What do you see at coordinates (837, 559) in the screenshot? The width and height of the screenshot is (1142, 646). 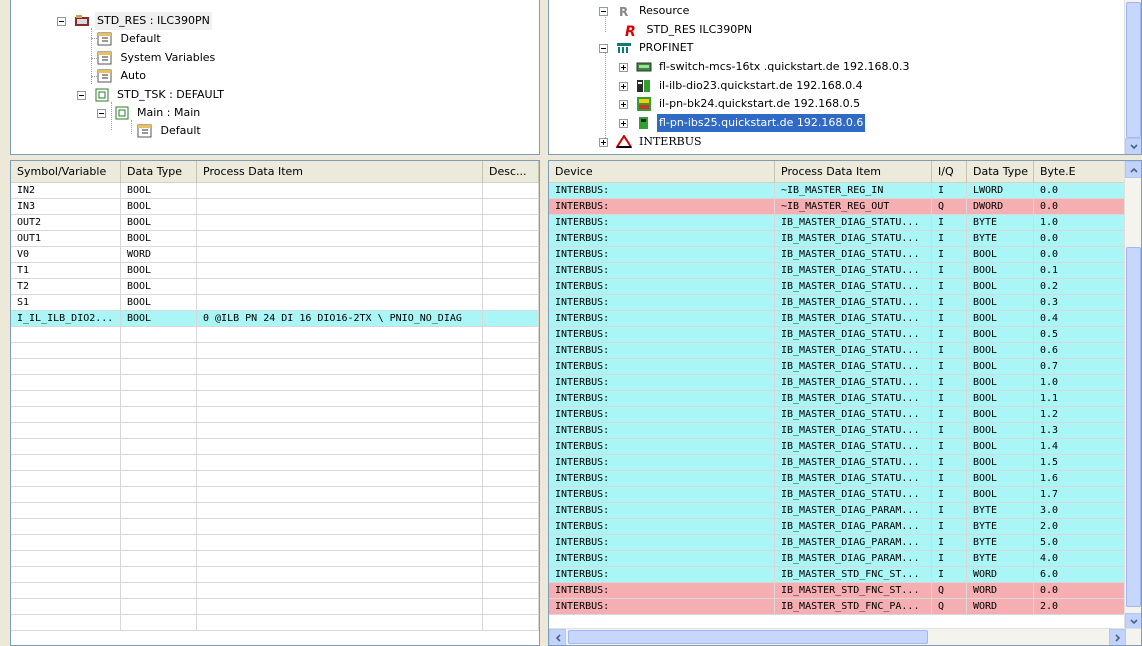 I see `table-row: INTERBUS: IB_MASTER_DIAG_PARAM... I BYTE 4.0` at bounding box center [837, 559].